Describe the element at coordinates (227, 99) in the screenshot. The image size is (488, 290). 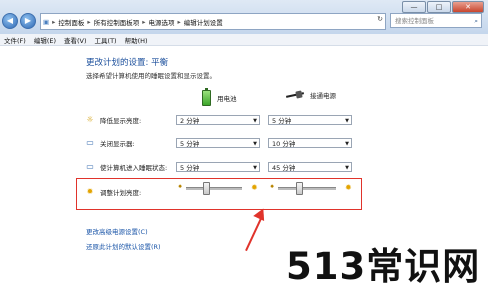
I see `column-label-battery: 用电池` at that location.